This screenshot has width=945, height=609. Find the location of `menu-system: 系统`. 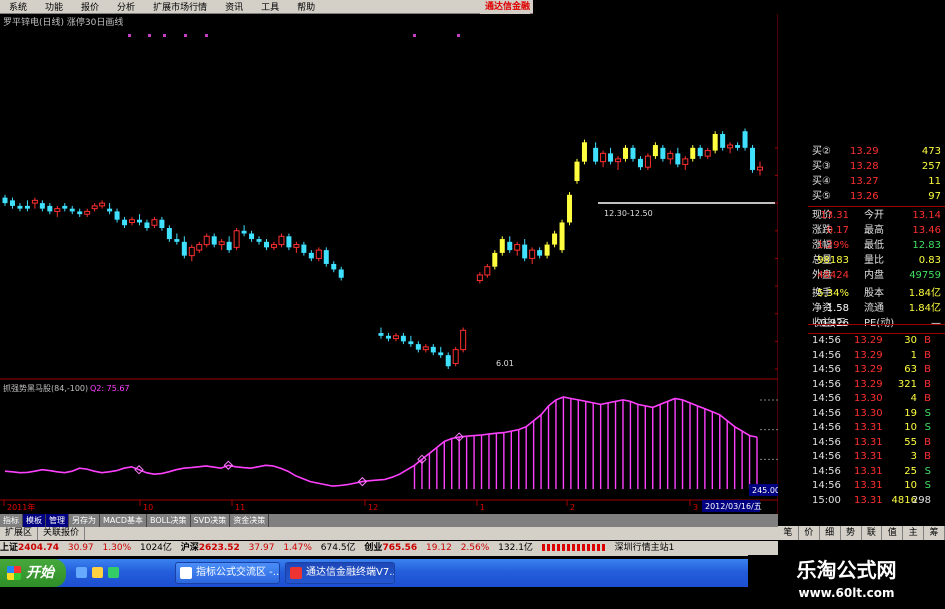

menu-system: 系统 is located at coordinates (18, 6).